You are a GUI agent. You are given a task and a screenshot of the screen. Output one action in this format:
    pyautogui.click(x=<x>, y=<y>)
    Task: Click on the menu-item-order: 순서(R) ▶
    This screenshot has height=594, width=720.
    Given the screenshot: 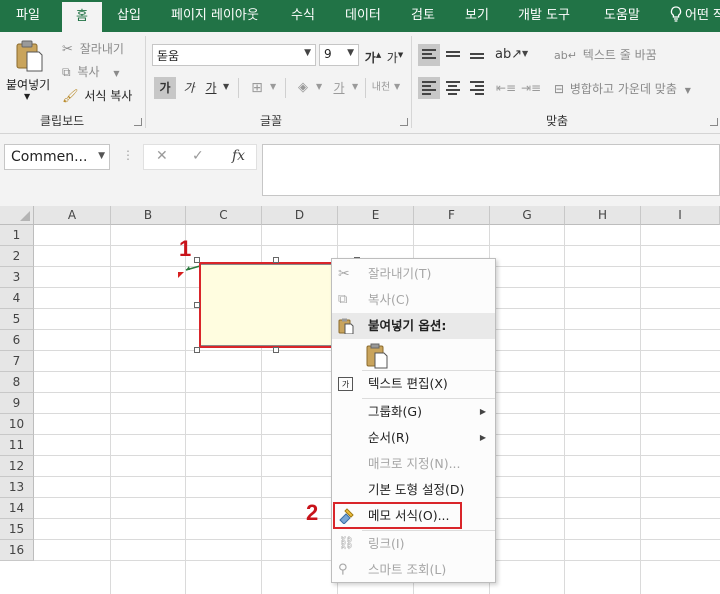 What is the action you would take?
    pyautogui.click(x=413, y=438)
    